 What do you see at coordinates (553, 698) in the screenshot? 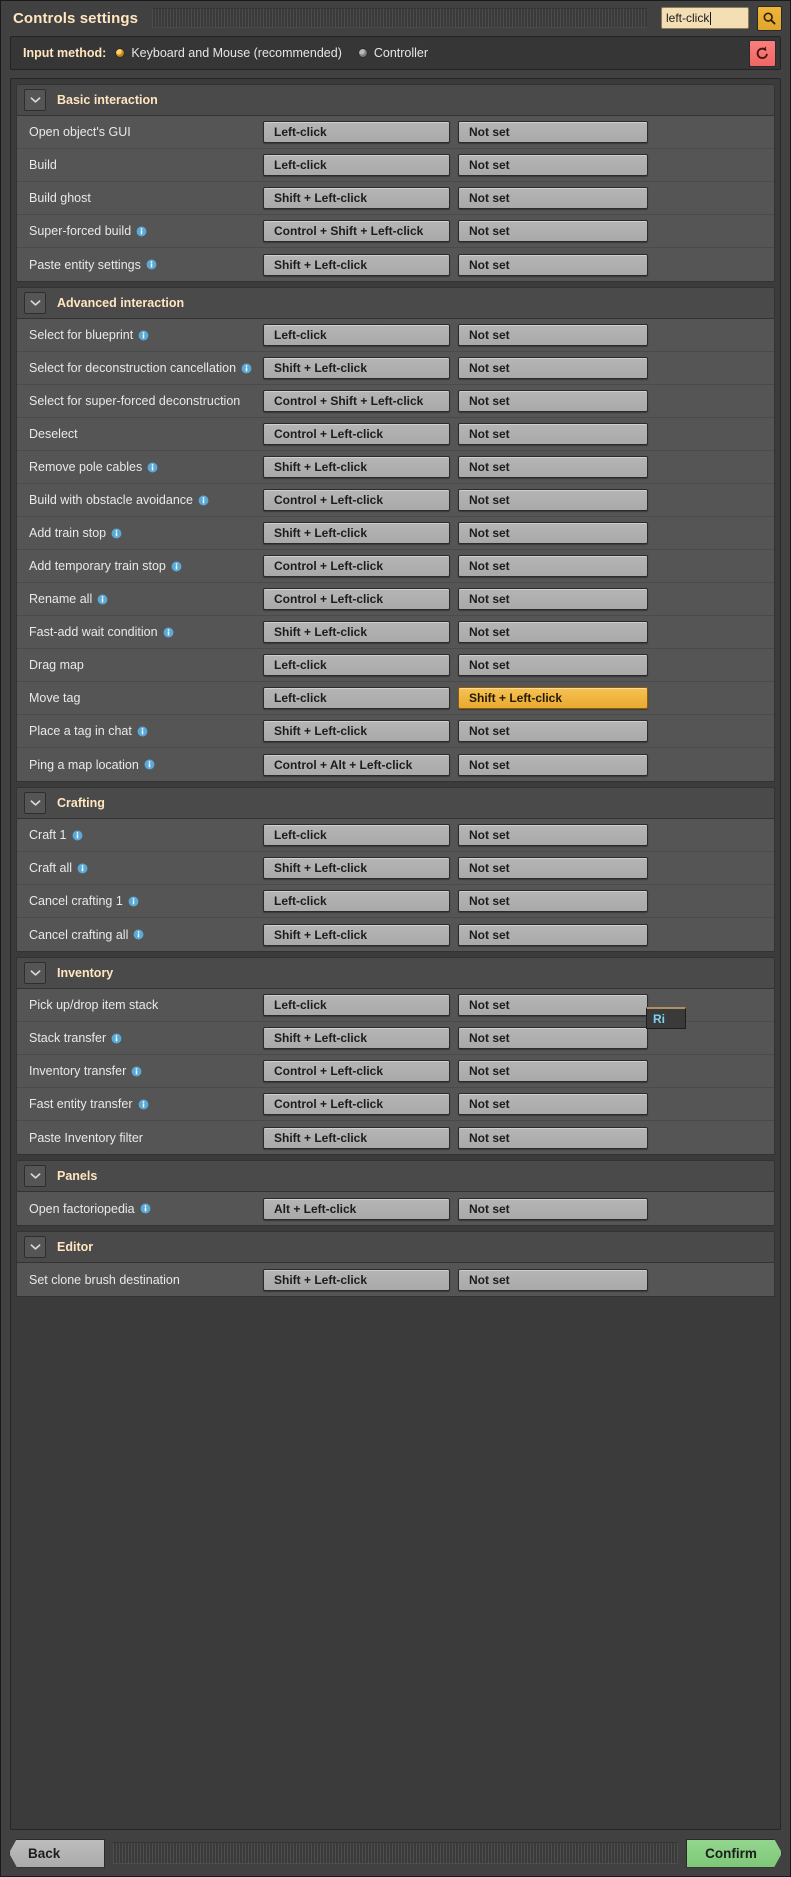
I see `secondary-binding-button: Shift + Left-click` at bounding box center [553, 698].